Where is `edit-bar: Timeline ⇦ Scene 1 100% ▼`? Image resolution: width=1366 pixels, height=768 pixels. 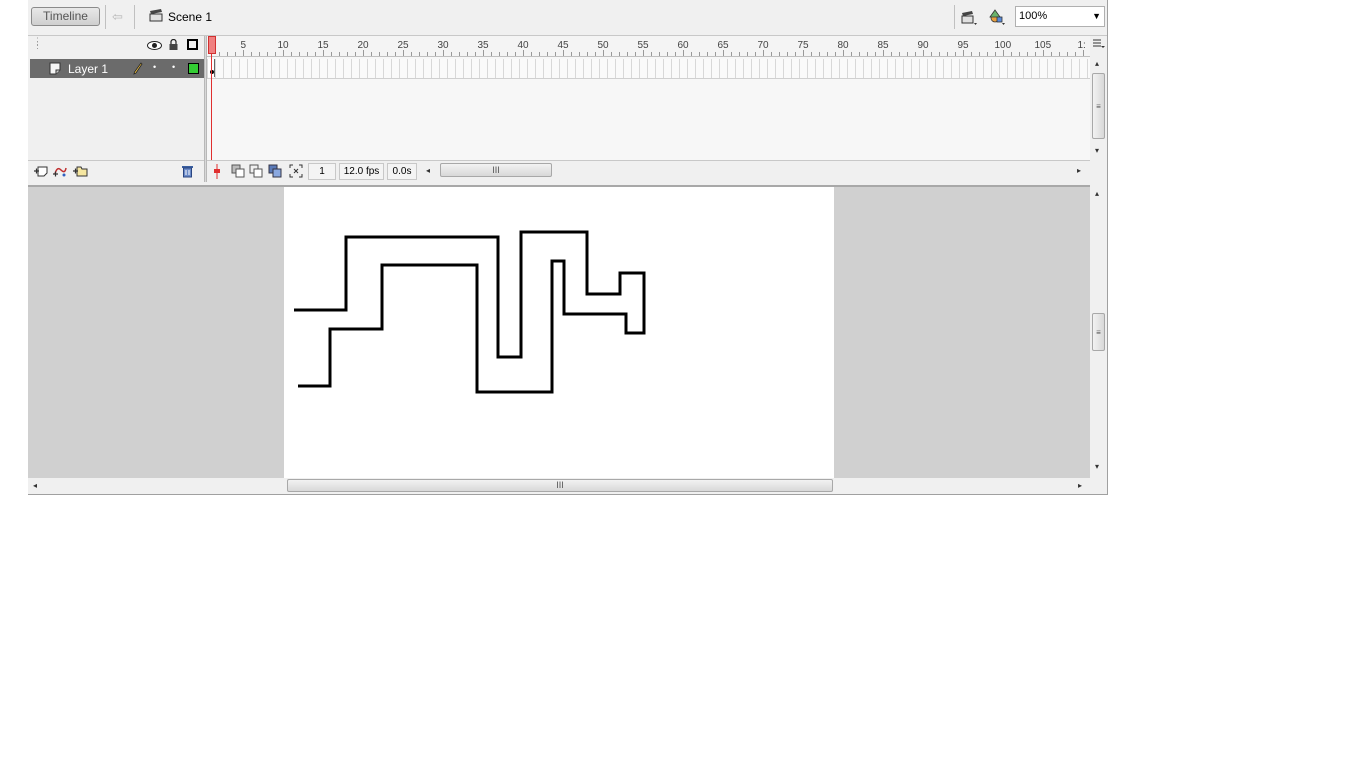
edit-bar: Timeline ⇦ Scene 1 100% ▼ is located at coordinates (567, 18).